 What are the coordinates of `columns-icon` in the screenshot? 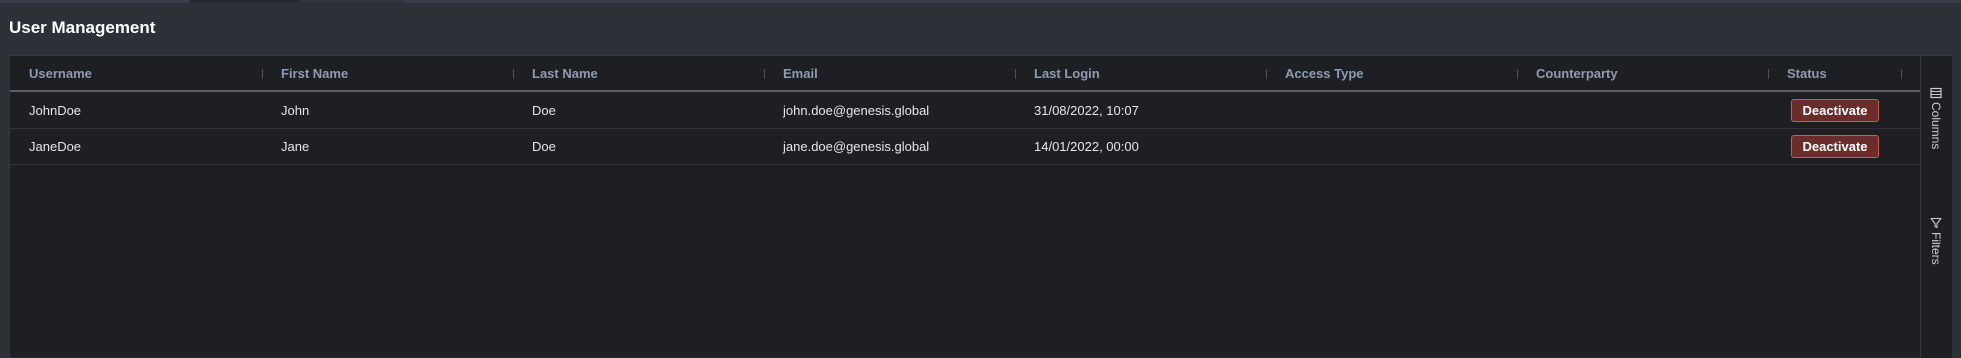 It's located at (1936, 92).